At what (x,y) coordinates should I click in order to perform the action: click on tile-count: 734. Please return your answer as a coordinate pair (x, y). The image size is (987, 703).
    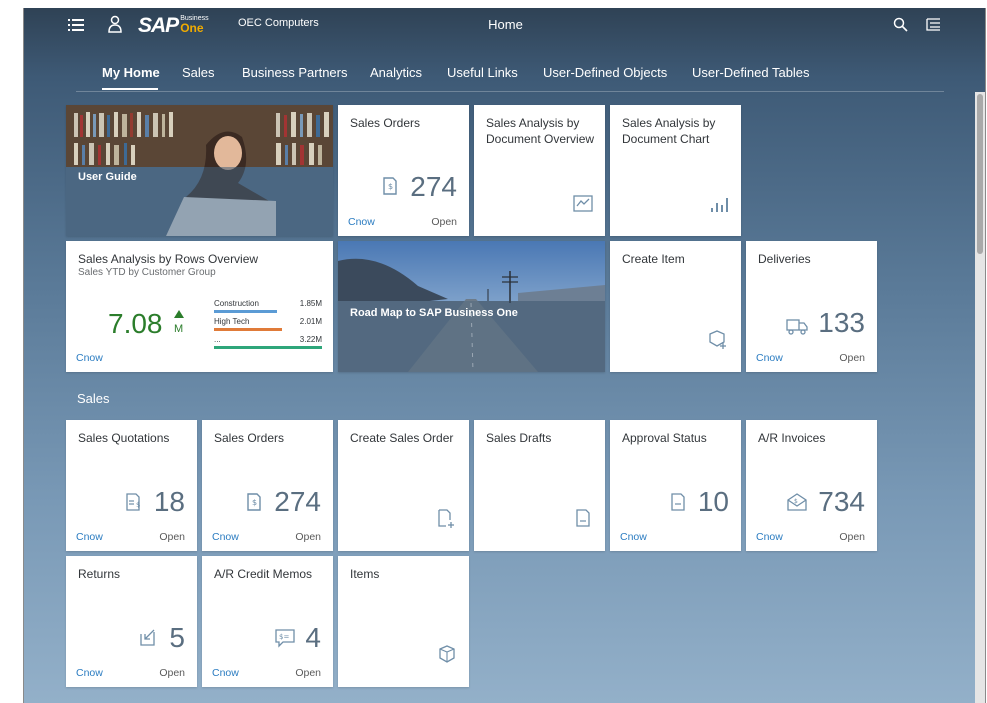
    Looking at the image, I should click on (841, 501).